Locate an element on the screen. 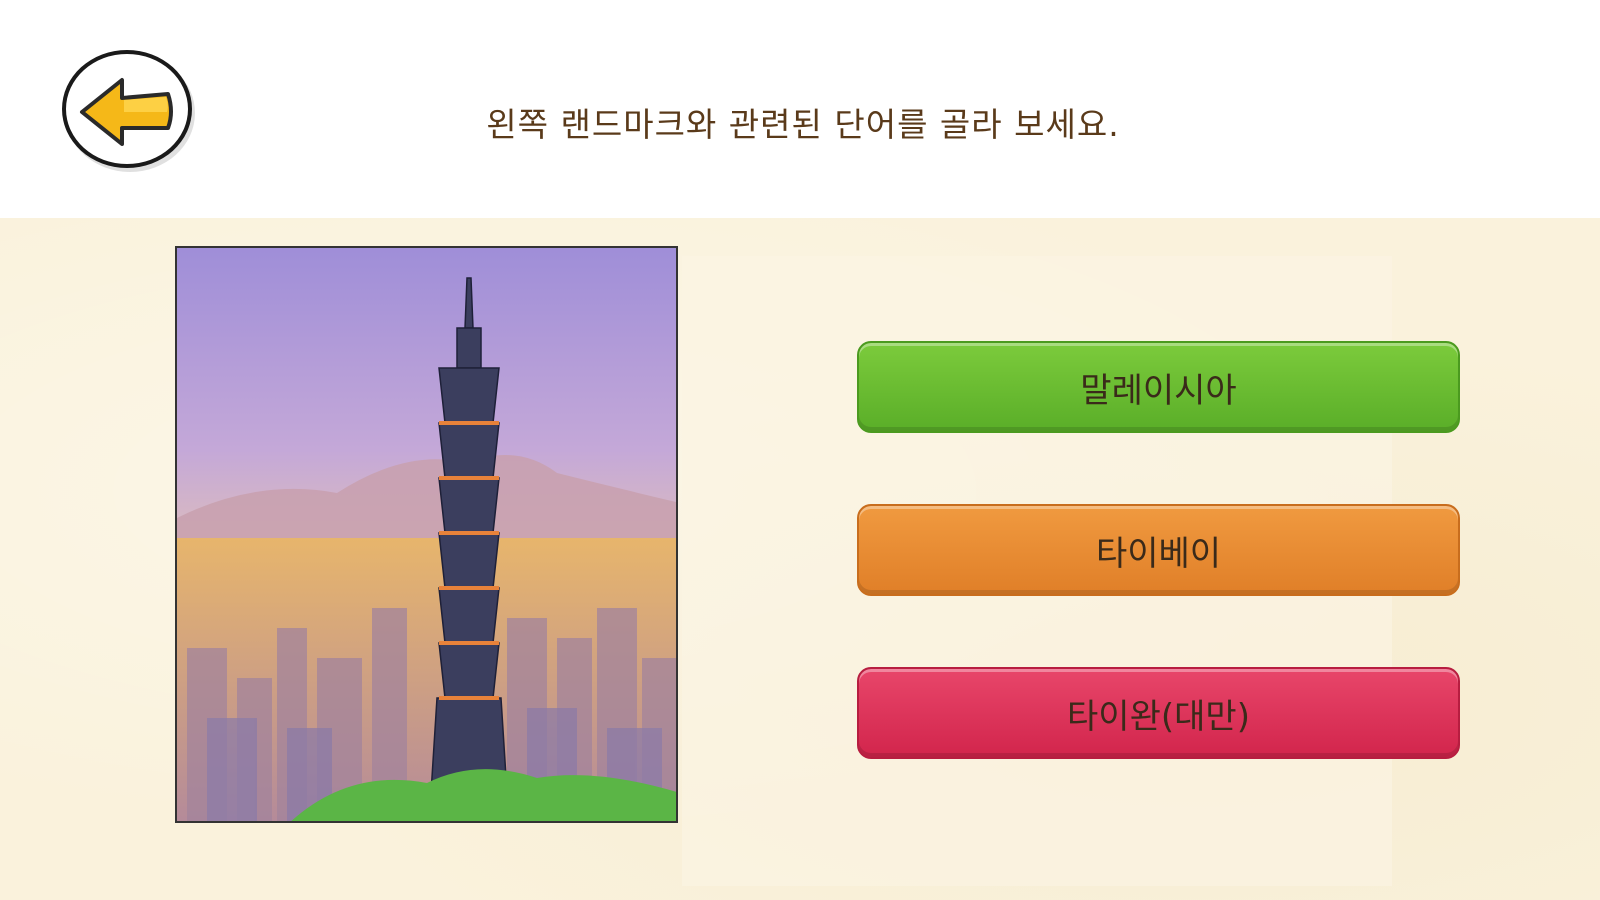 This screenshot has width=1600, height=900. option-button-taipei: 타이베이 is located at coordinates (1158, 550).